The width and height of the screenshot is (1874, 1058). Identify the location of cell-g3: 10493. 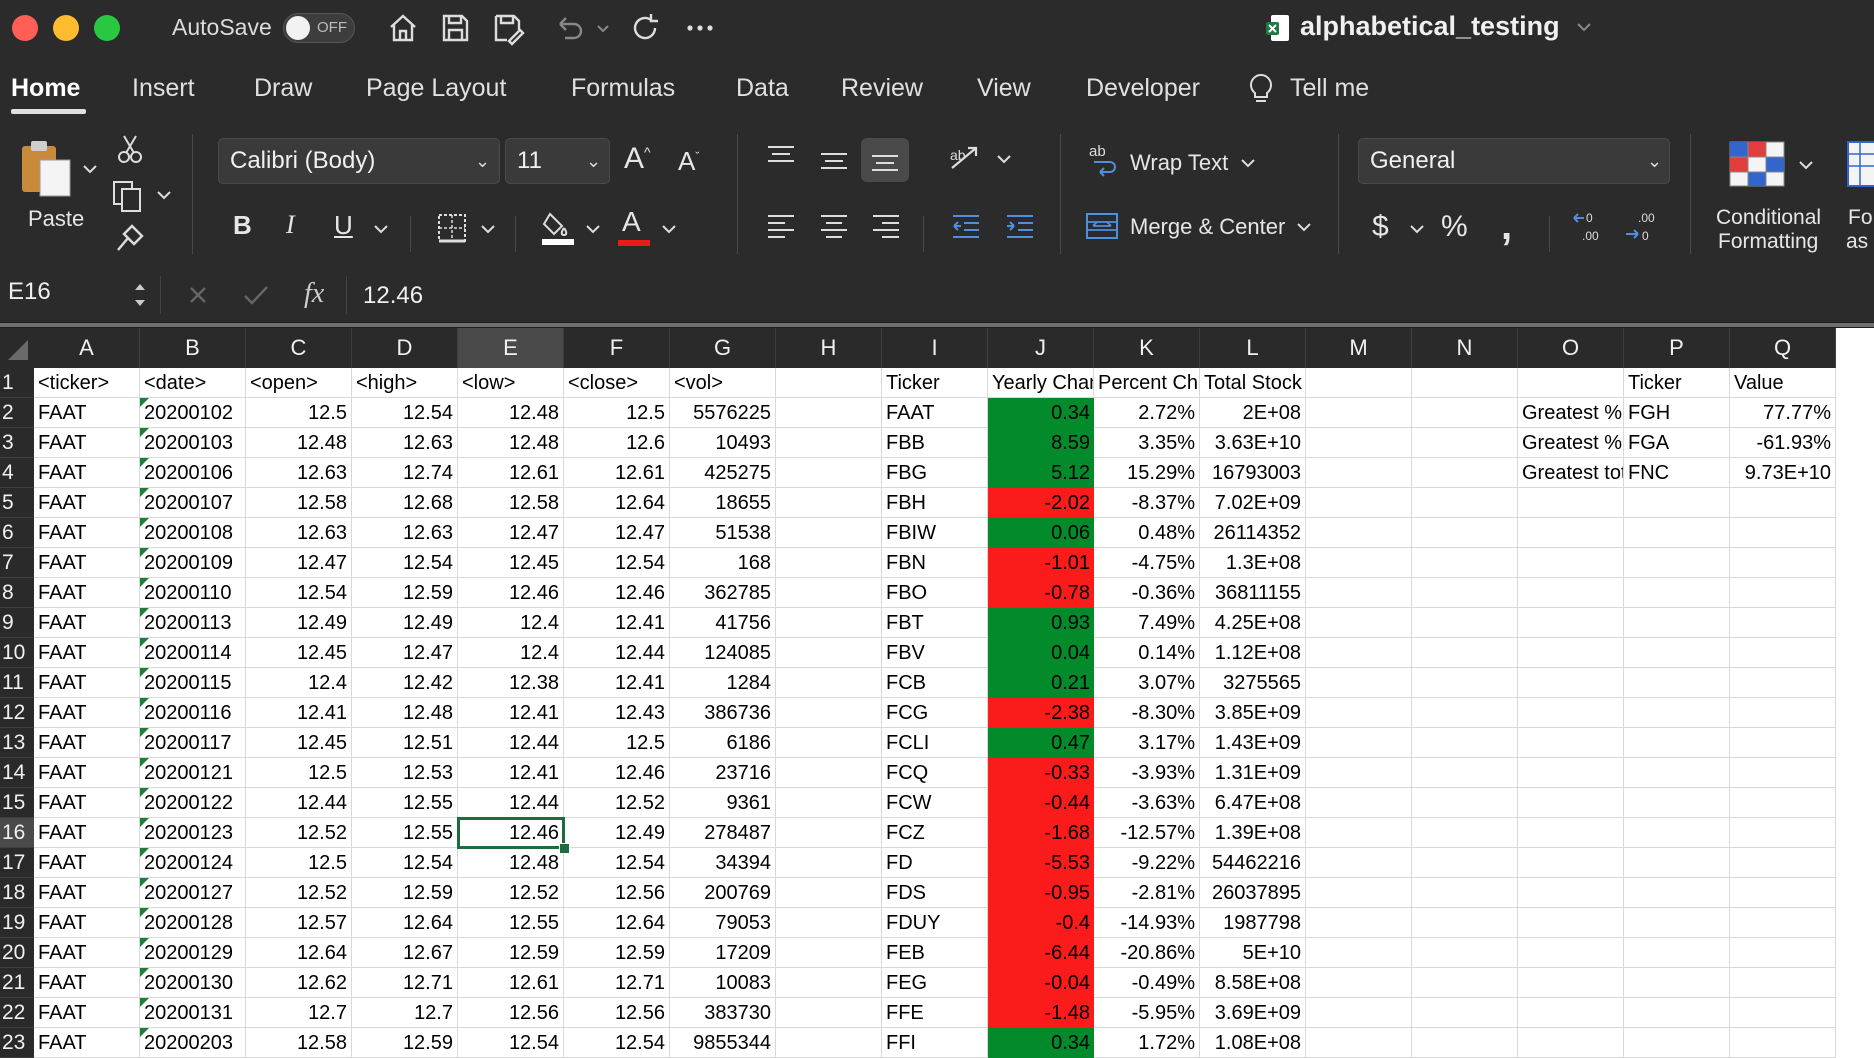
(723, 443).